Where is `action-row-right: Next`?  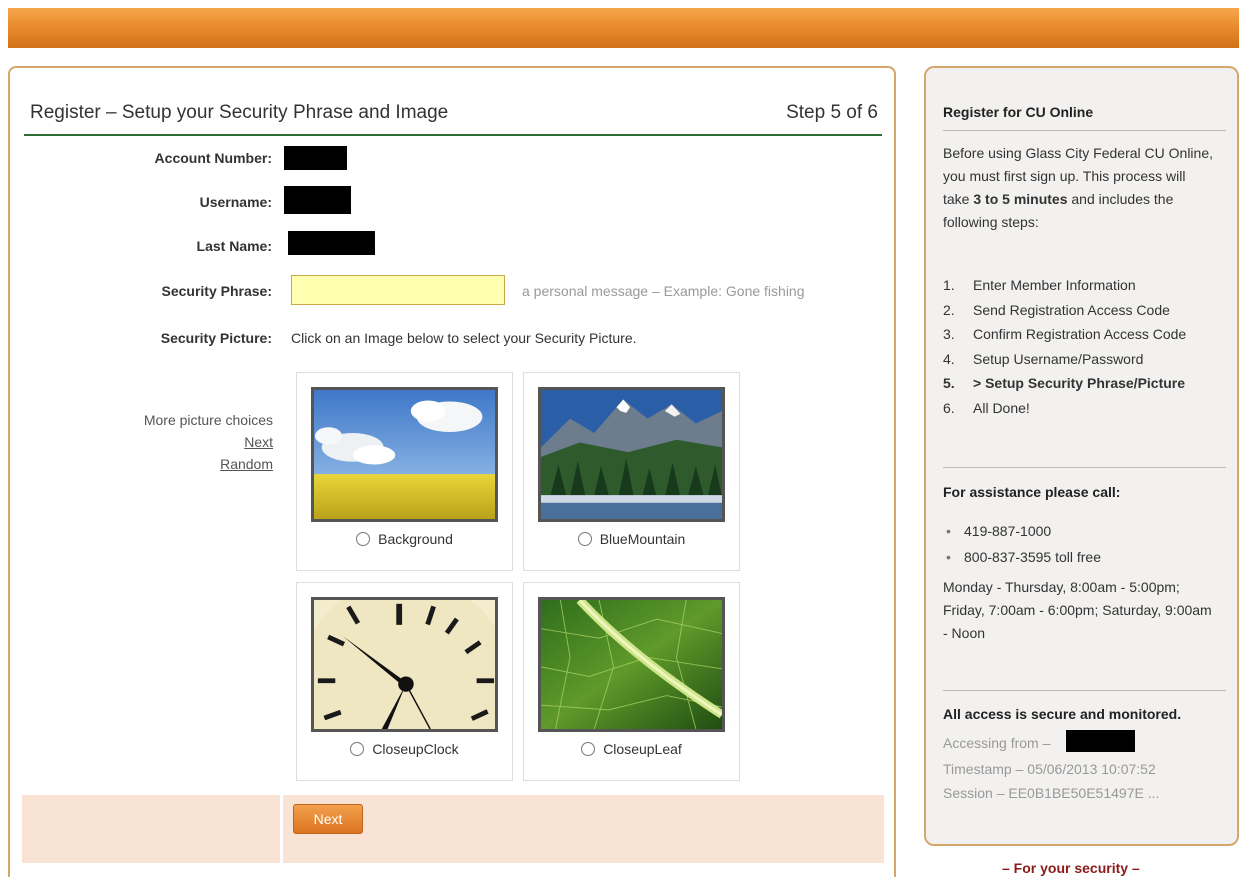 action-row-right: Next is located at coordinates (583, 829).